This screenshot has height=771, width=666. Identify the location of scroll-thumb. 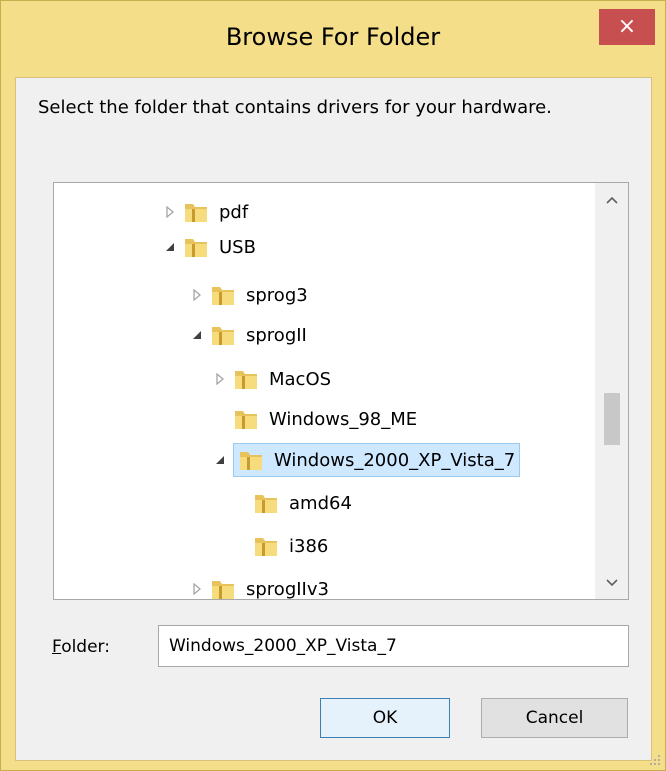
(612, 419).